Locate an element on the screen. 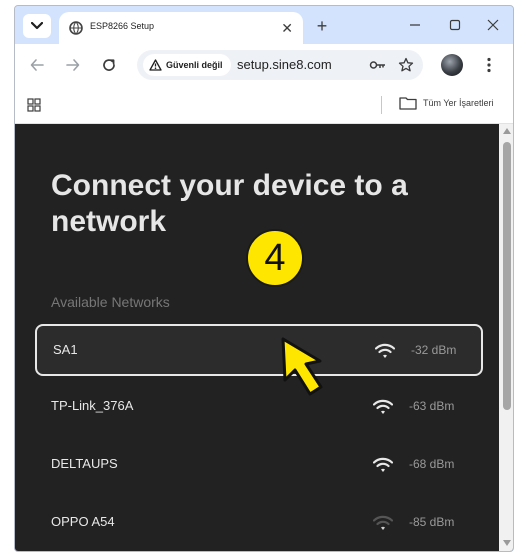  step-number-badge: 4 is located at coordinates (275, 258).